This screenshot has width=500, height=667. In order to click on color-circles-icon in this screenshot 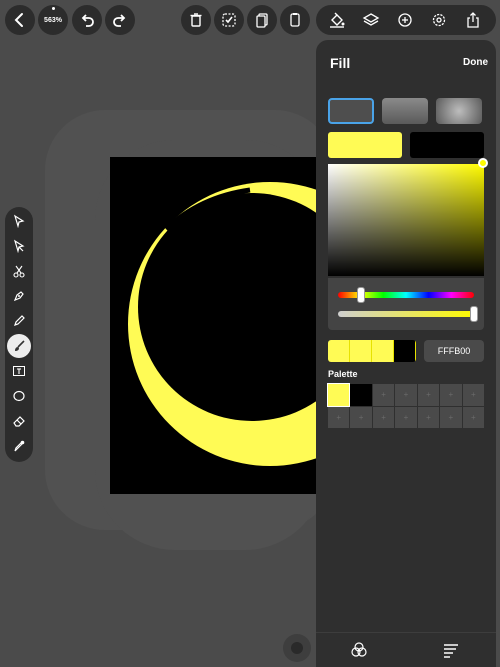, I will do `click(359, 650)`.